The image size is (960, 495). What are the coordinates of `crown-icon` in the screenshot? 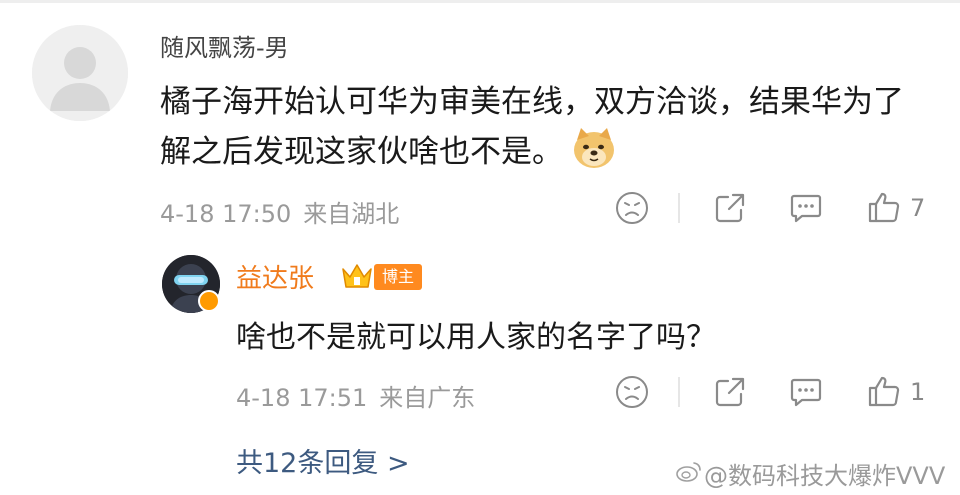 It's located at (357, 276).